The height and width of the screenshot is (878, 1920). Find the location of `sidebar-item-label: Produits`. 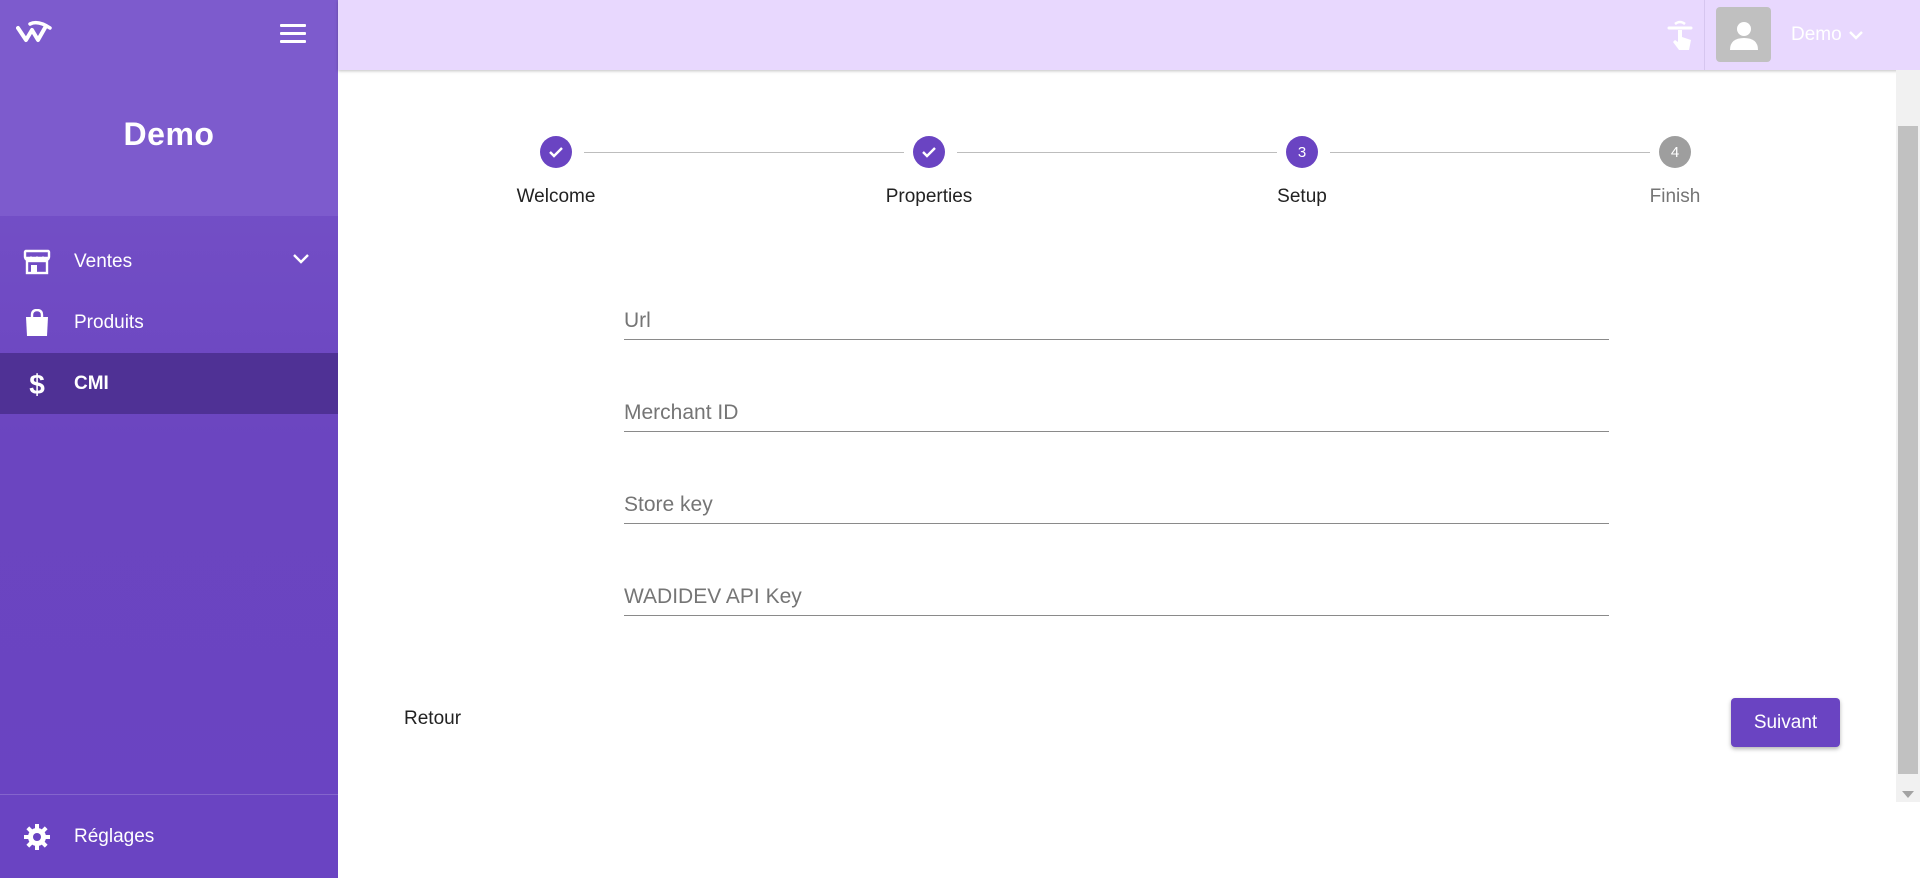

sidebar-item-label: Produits is located at coordinates (109, 322).